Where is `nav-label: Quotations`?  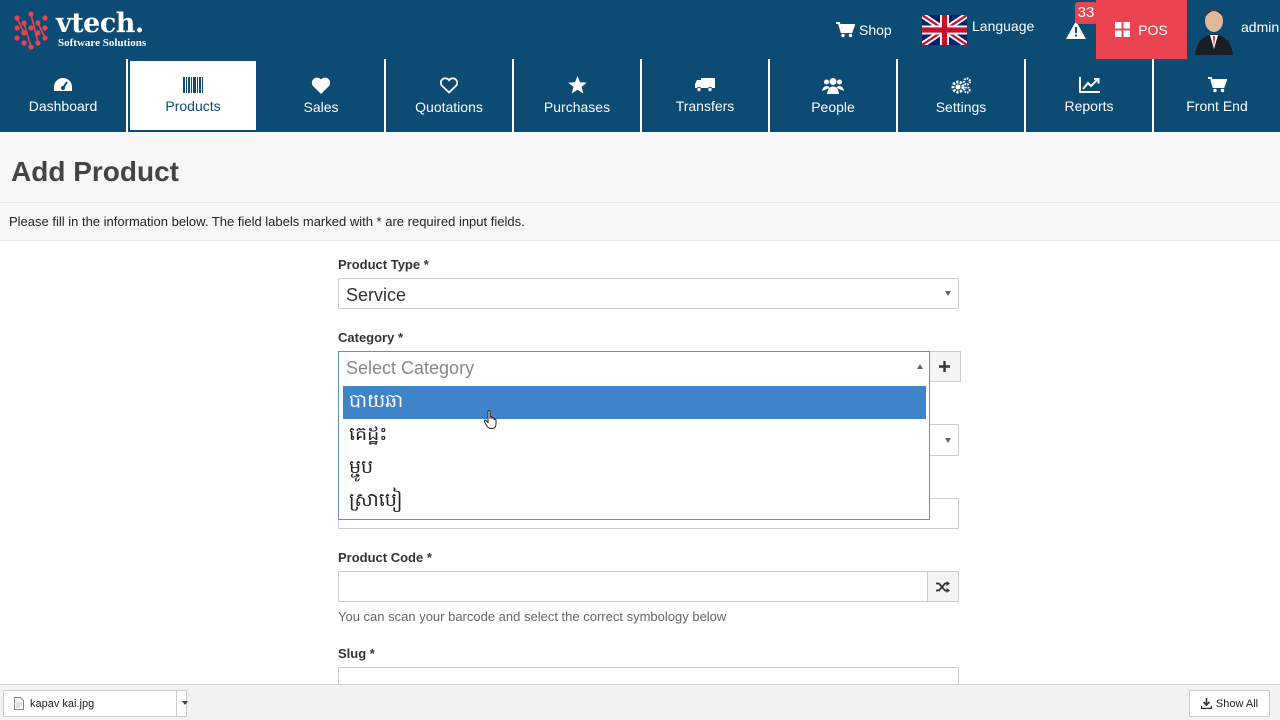 nav-label: Quotations is located at coordinates (449, 106).